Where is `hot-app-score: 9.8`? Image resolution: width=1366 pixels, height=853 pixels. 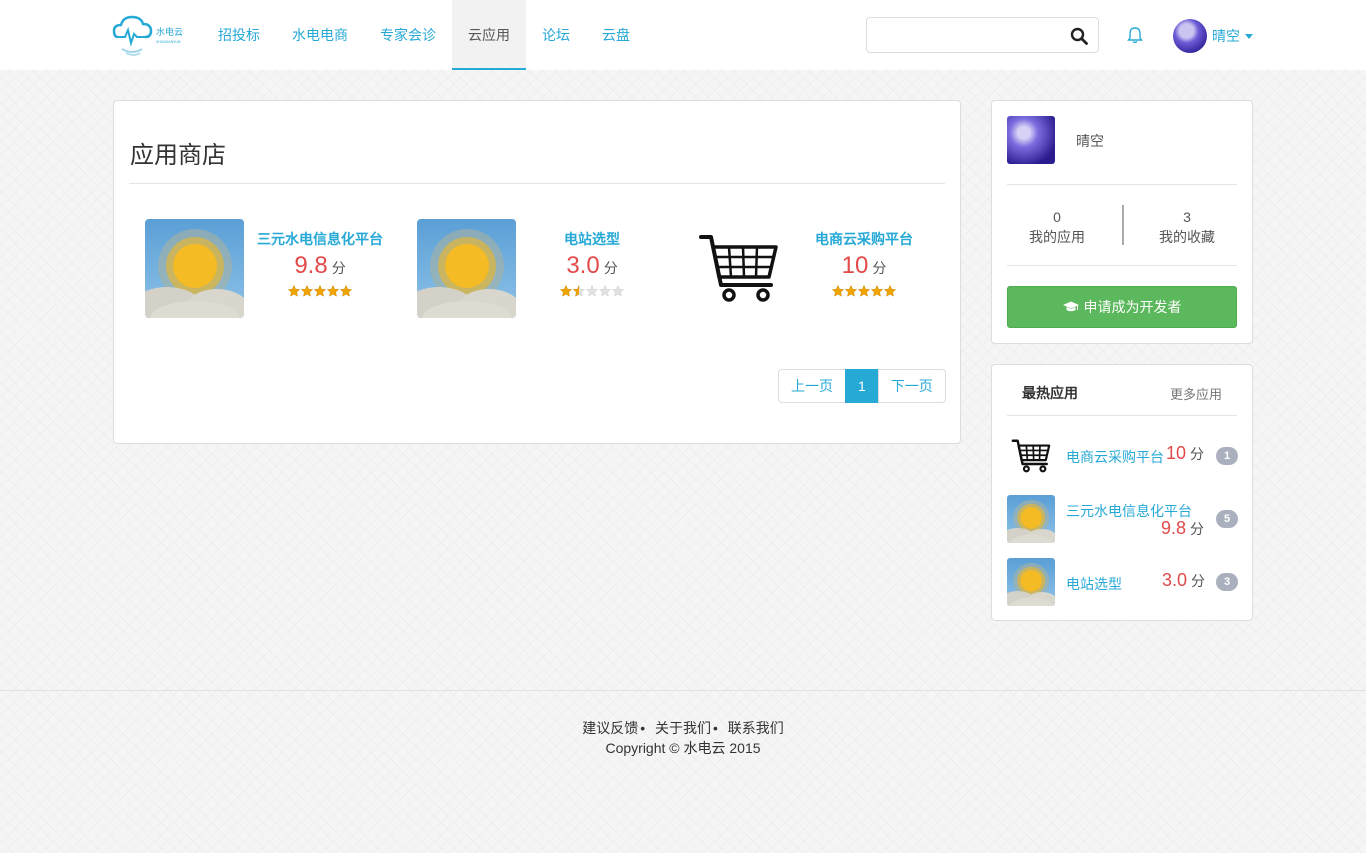
hot-app-score: 9.8 is located at coordinates (1174, 528).